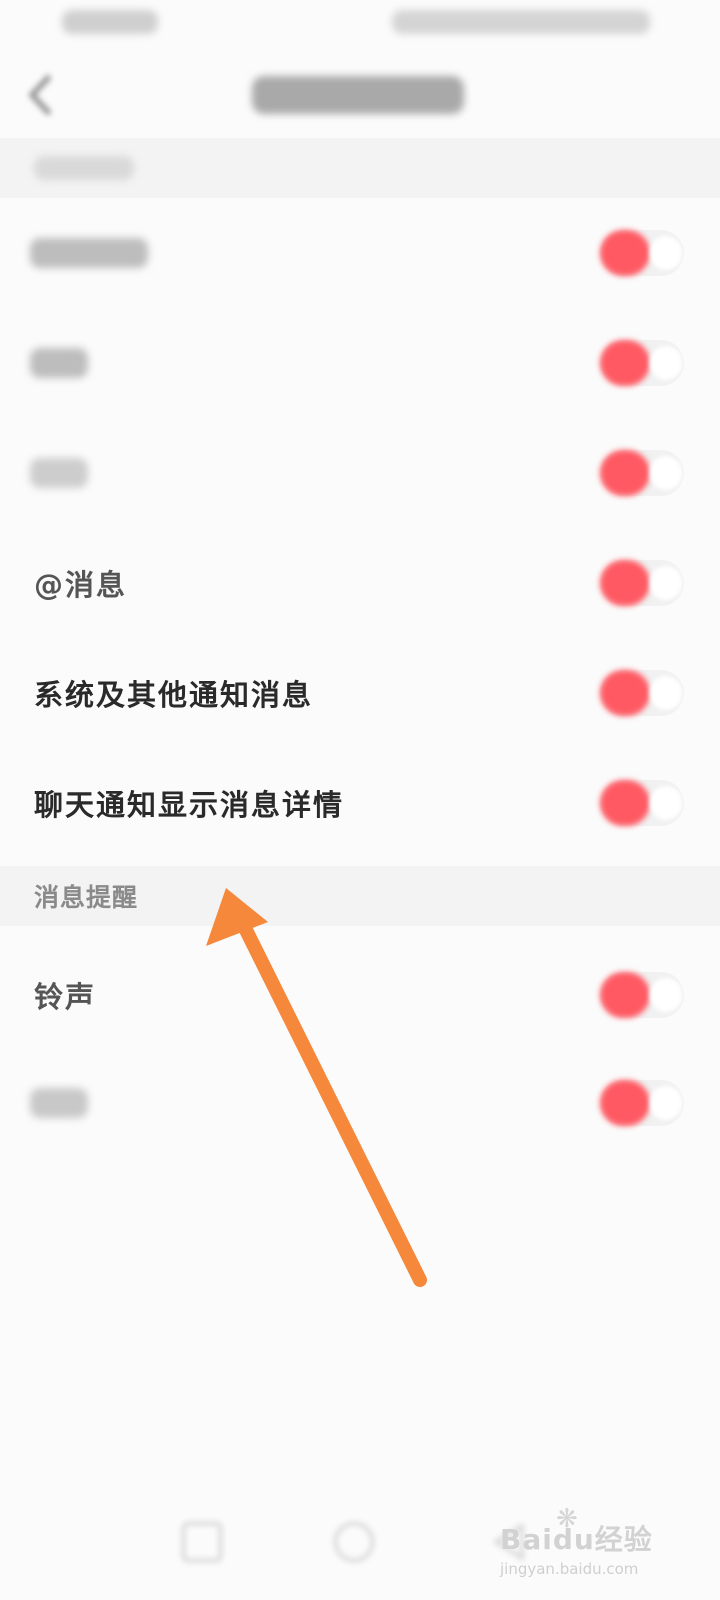 Image resolution: width=720 pixels, height=1600 pixels. Describe the element at coordinates (110, 22) in the screenshot. I see `status-time-blurred` at that location.